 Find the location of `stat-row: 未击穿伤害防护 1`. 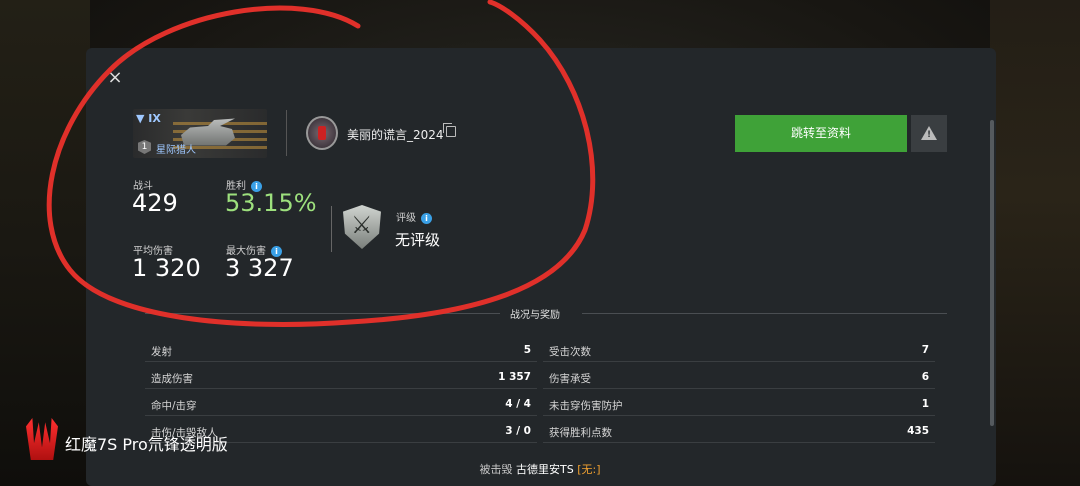

stat-row: 未击穿伤害防护 1 is located at coordinates (739, 403).